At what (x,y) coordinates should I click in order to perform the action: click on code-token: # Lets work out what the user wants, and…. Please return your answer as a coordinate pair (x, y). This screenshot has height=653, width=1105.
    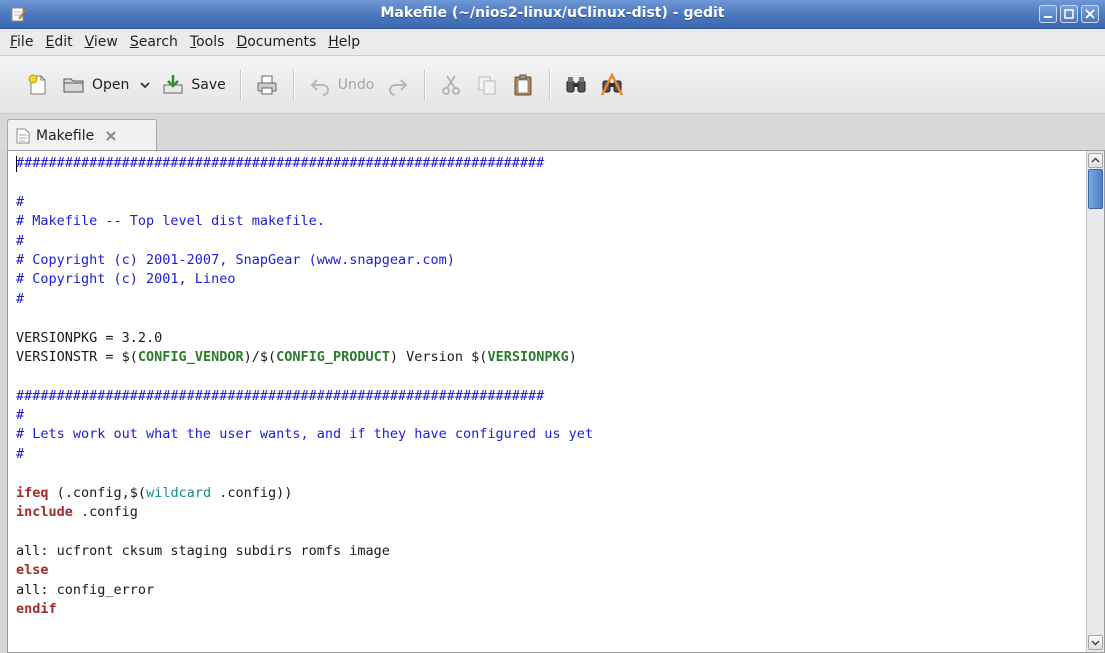
    Looking at the image, I should click on (305, 434).